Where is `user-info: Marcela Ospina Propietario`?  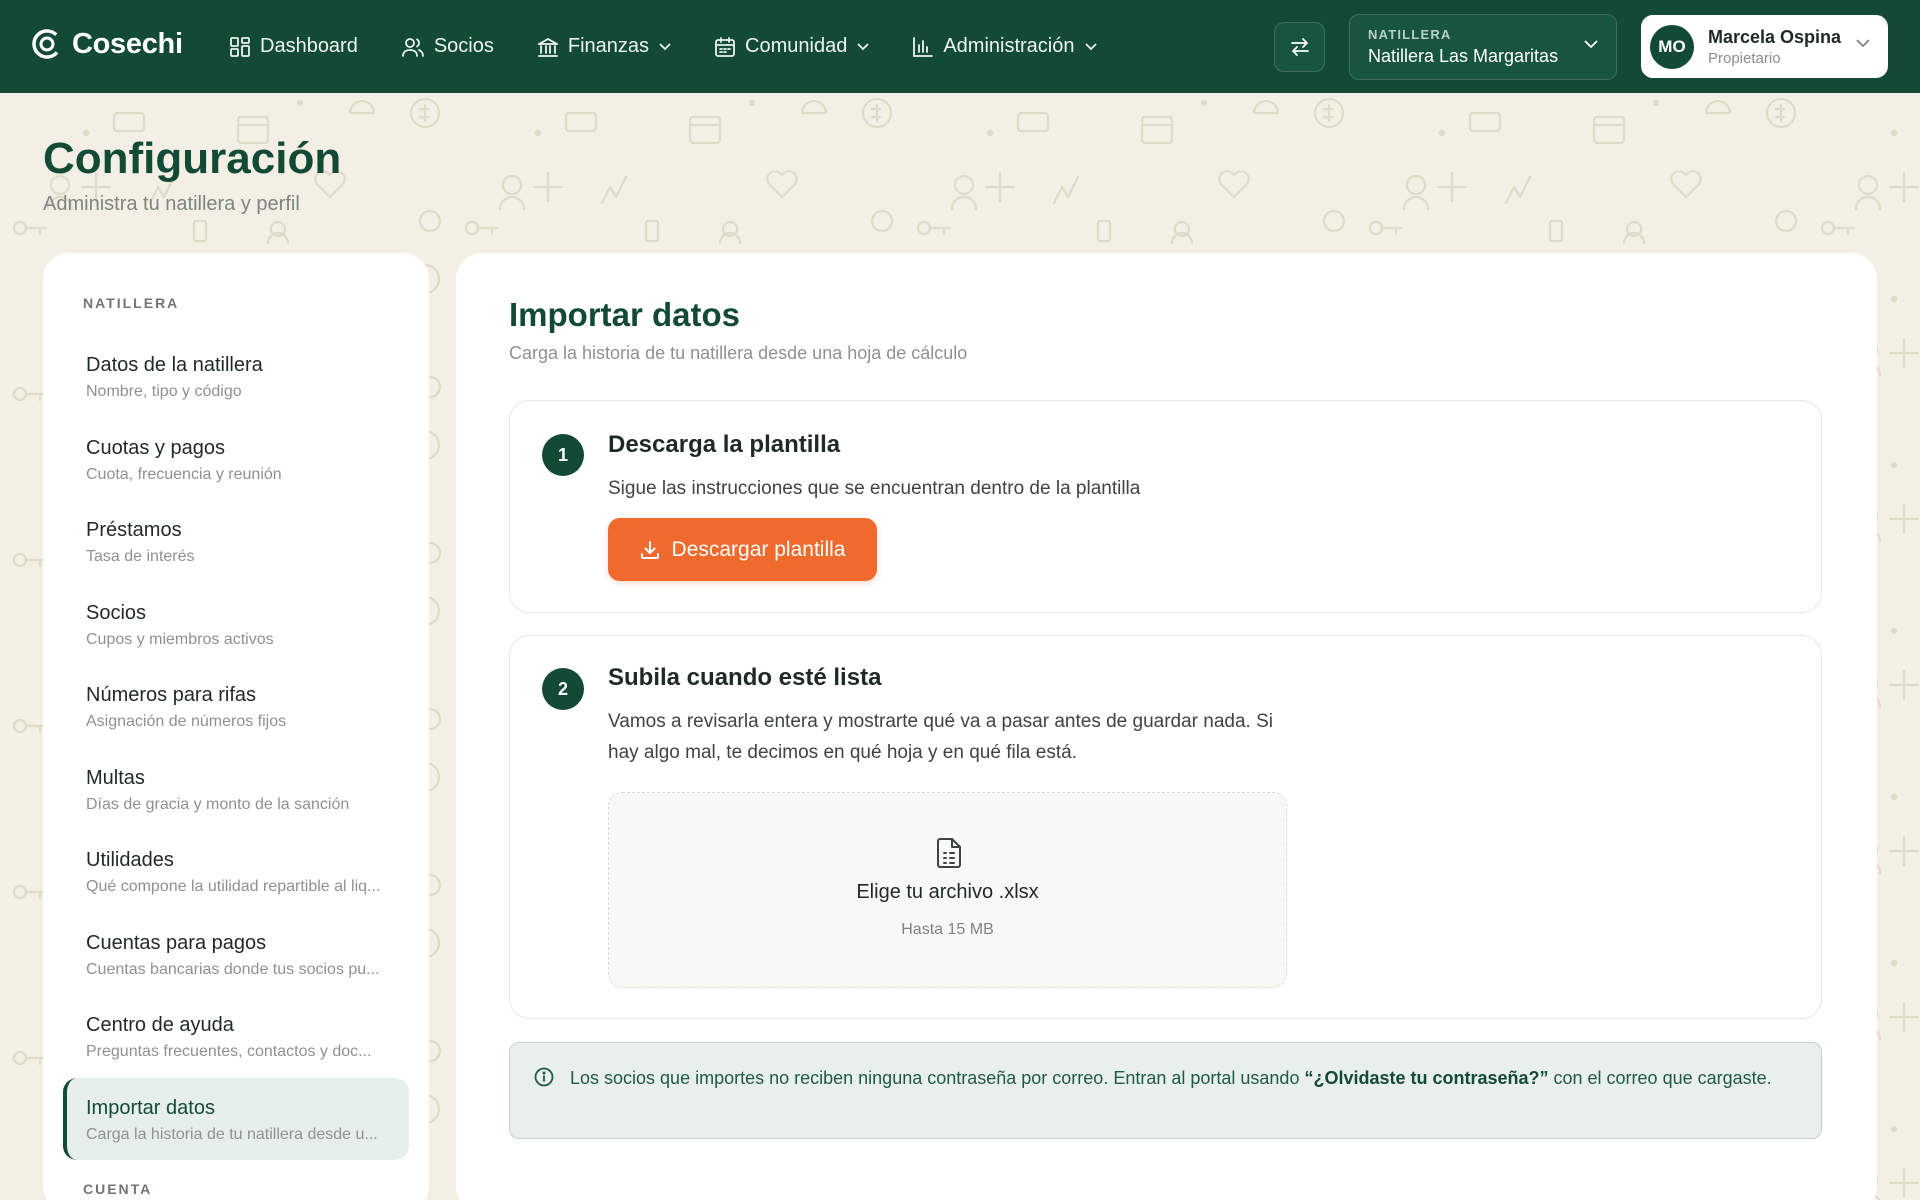 user-info: Marcela Ospina Propietario is located at coordinates (1774, 47).